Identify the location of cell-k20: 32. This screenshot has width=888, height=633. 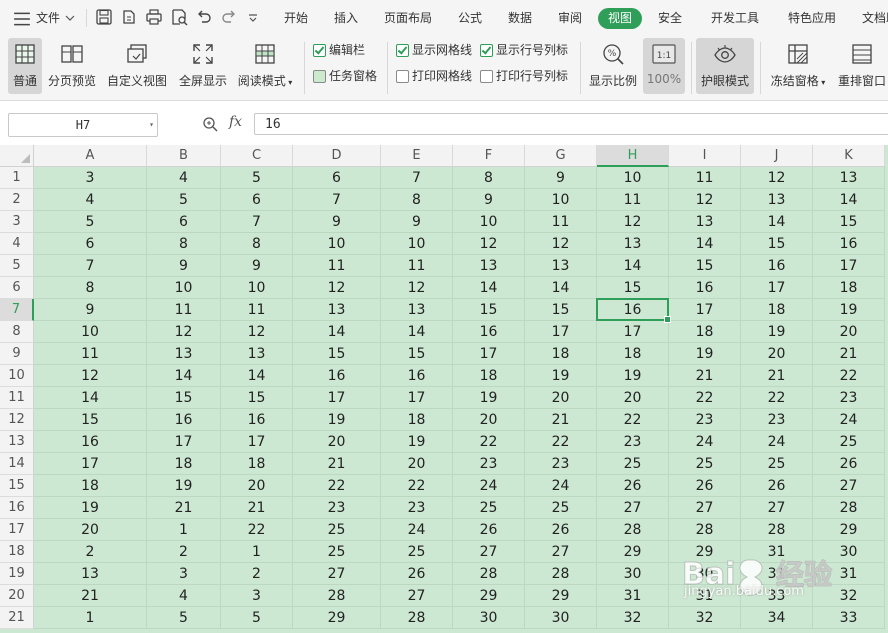
(849, 596).